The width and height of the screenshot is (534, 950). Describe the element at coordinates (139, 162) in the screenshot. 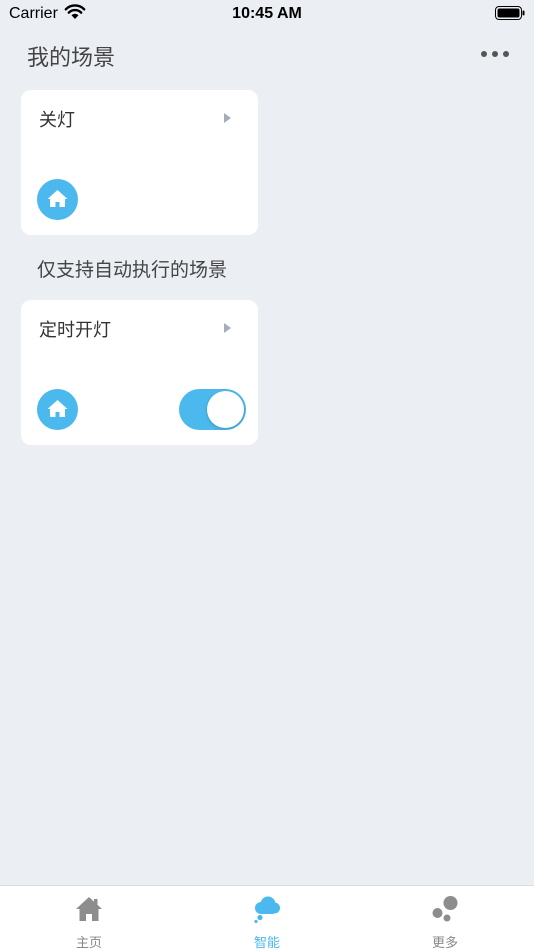

I see `scene-card: 关灯` at that location.